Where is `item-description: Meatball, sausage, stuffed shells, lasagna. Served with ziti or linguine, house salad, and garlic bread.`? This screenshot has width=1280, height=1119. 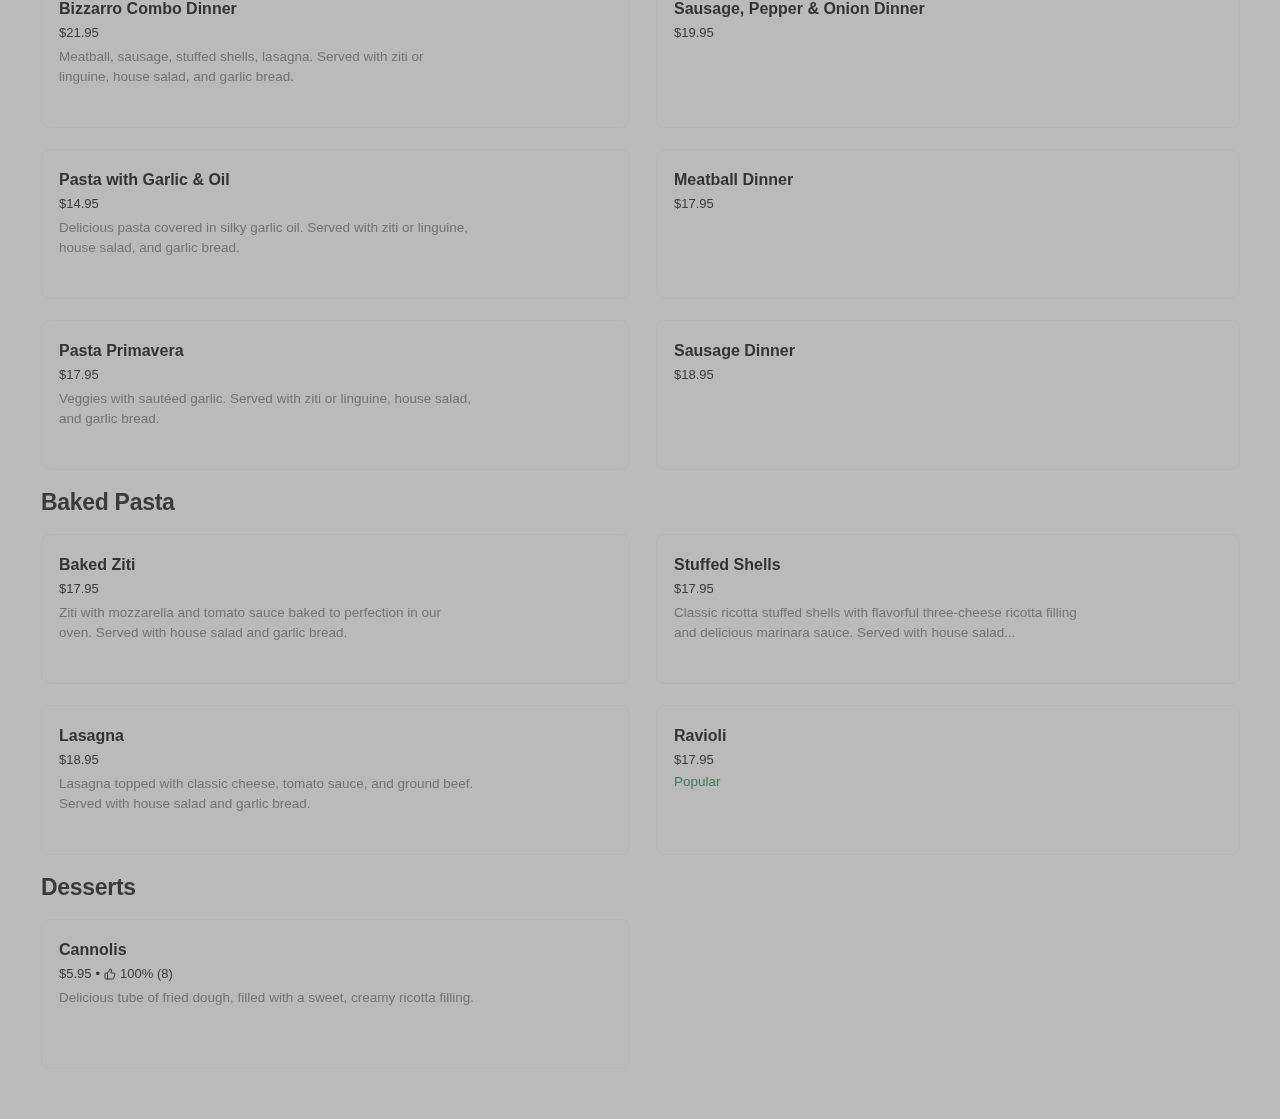
item-description: Meatball, sausage, stuffed shells, lasagna. Served with ziti or linguine, house salad, and garlic bread. is located at coordinates (242, 67).